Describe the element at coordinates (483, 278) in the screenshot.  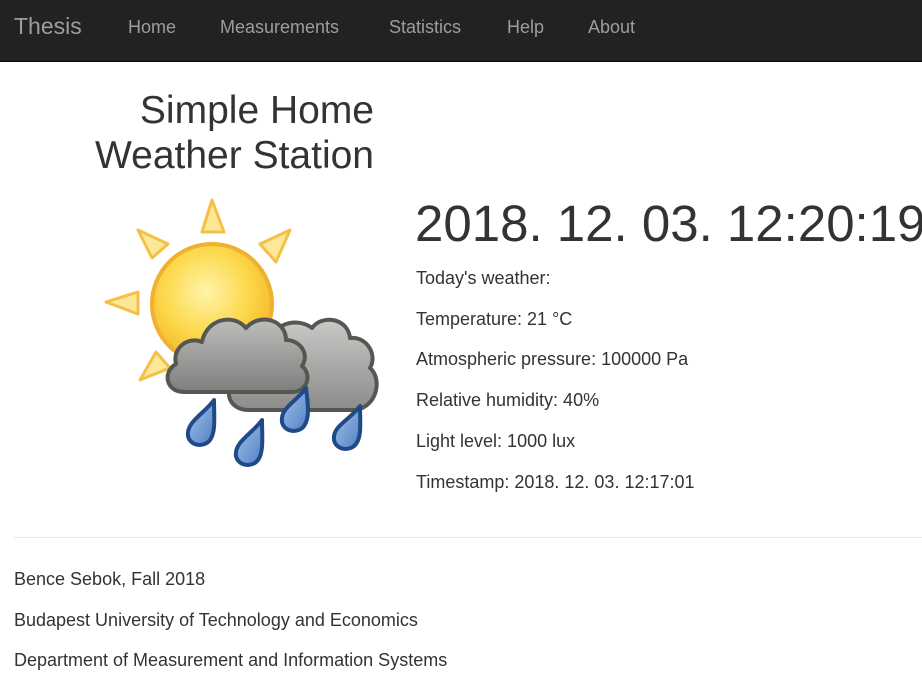
I see `todays-weather-label: Today's weather:` at that location.